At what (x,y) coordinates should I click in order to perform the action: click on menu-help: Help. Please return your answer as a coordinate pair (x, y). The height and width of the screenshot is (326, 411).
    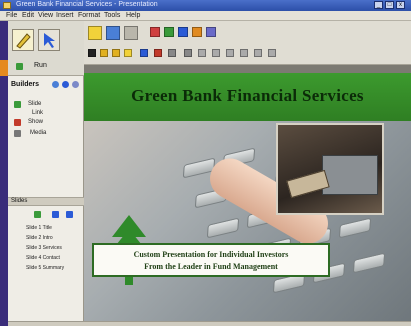
    Looking at the image, I should click on (133, 15).